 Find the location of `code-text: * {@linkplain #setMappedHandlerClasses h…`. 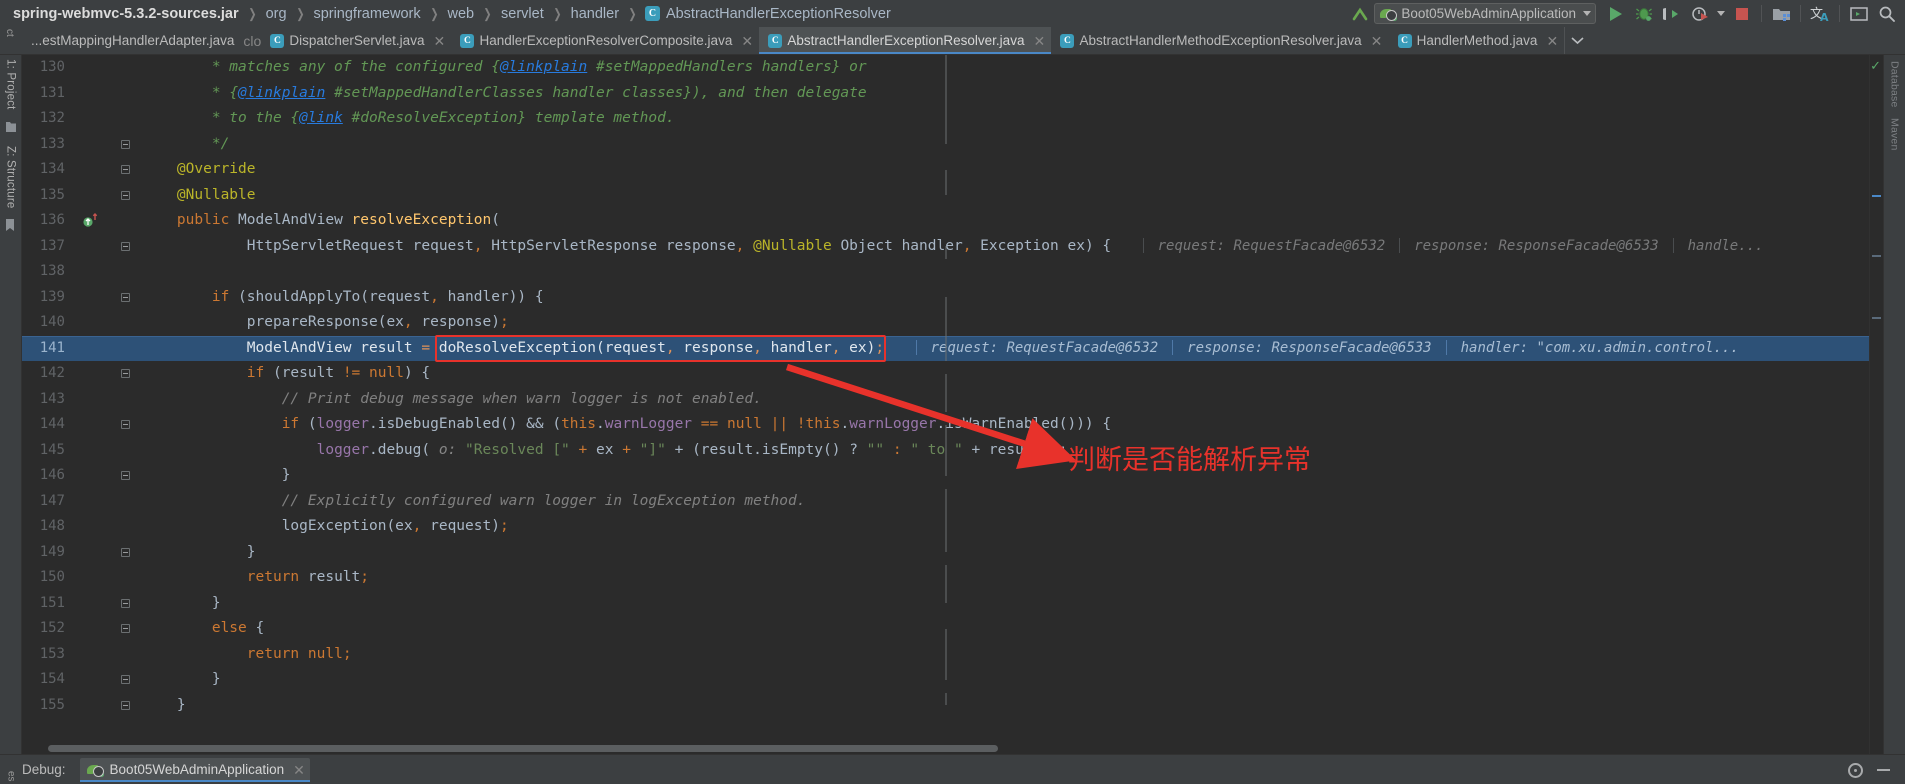

code-text: * {@linkplain #setMappedHandlerClasses h… is located at coordinates (1005, 94).